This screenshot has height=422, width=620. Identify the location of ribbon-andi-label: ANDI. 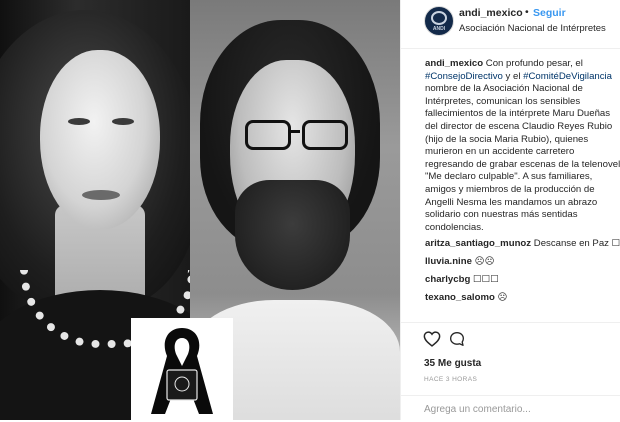
(182, 407).